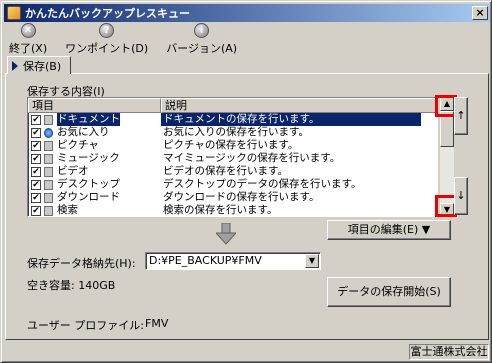 This screenshot has width=492, height=363. I want to click on list-item: ✔ 検索 検索の保存を行います。, so click(232, 210).